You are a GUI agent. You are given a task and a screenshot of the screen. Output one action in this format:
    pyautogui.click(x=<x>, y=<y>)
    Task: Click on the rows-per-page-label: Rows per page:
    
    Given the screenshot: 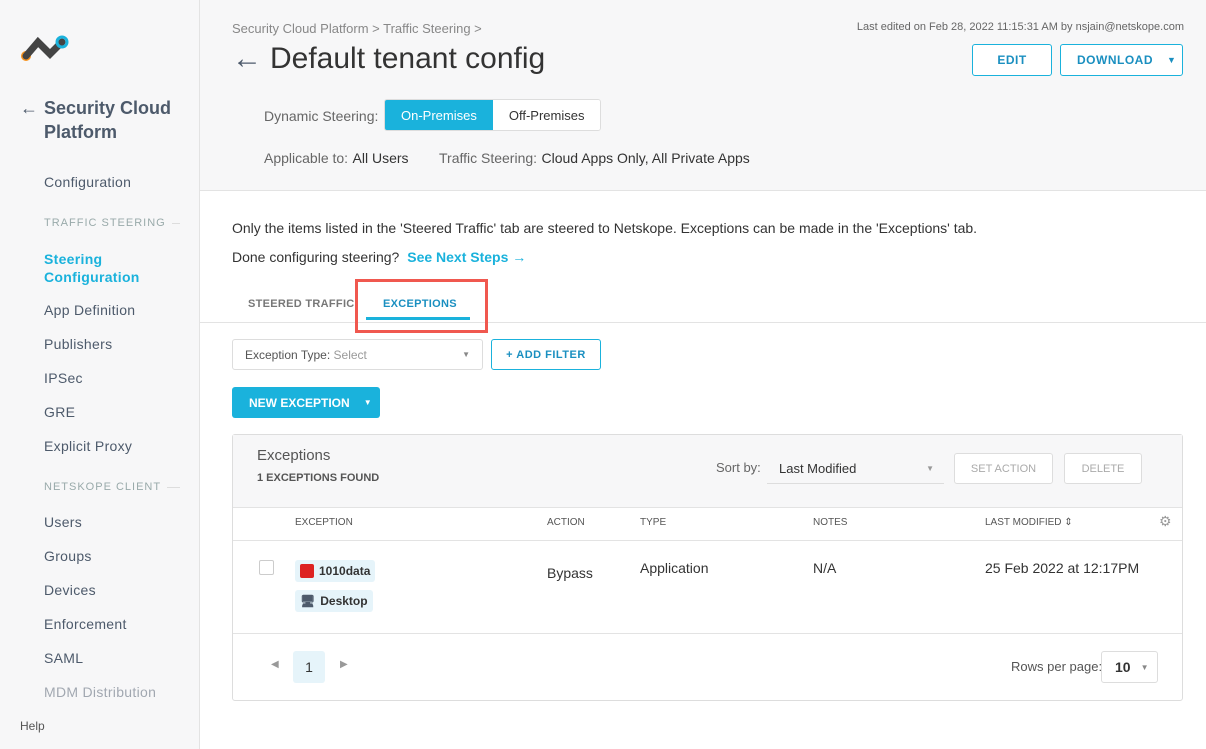 What is the action you would take?
    pyautogui.click(x=1057, y=666)
    